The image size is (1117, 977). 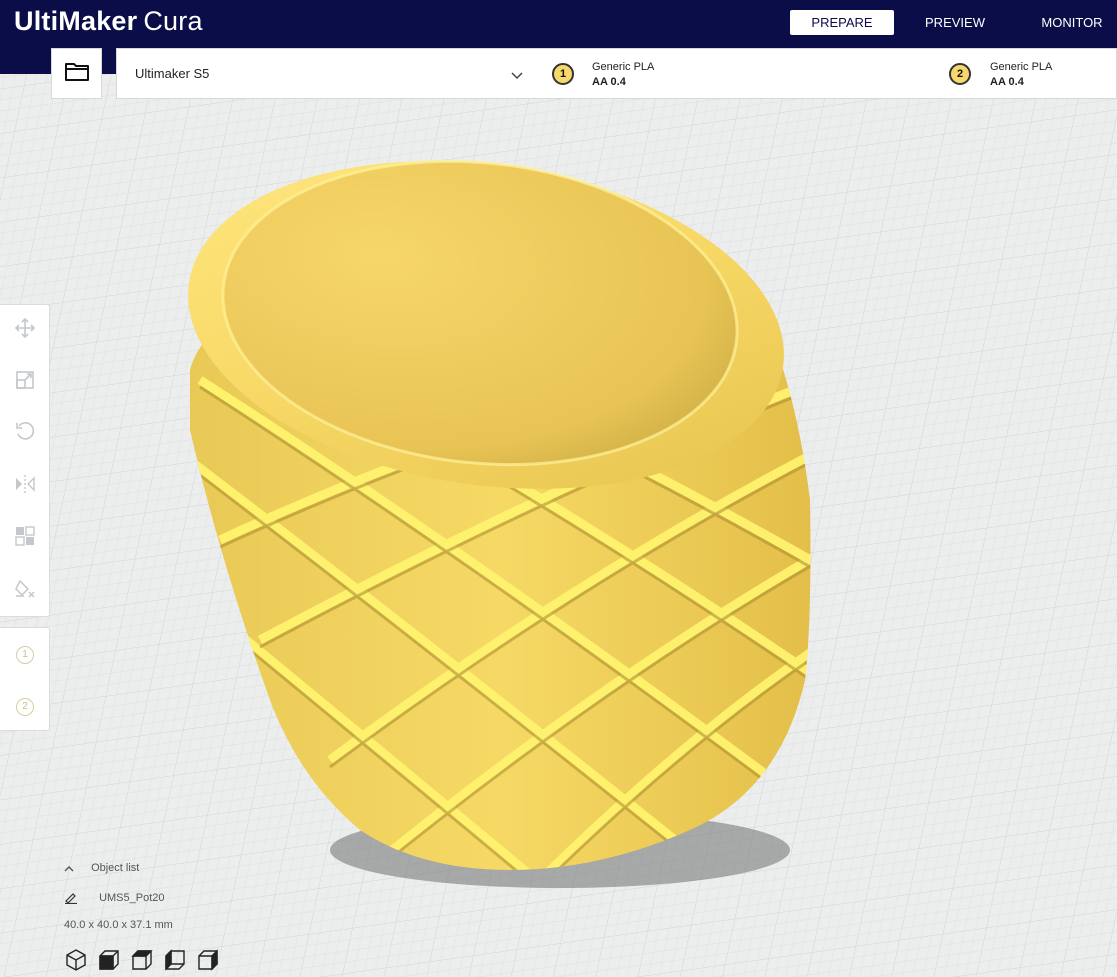 I want to click on extruder-tool-2: 2, so click(x=25, y=707).